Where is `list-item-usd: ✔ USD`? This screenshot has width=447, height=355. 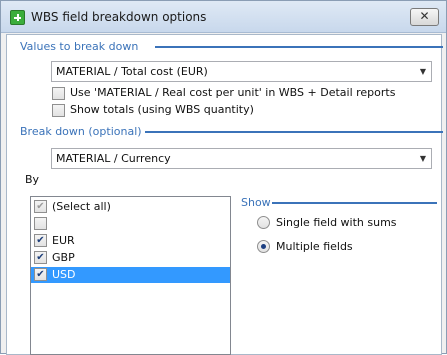
list-item-usd: ✔ USD is located at coordinates (130, 275).